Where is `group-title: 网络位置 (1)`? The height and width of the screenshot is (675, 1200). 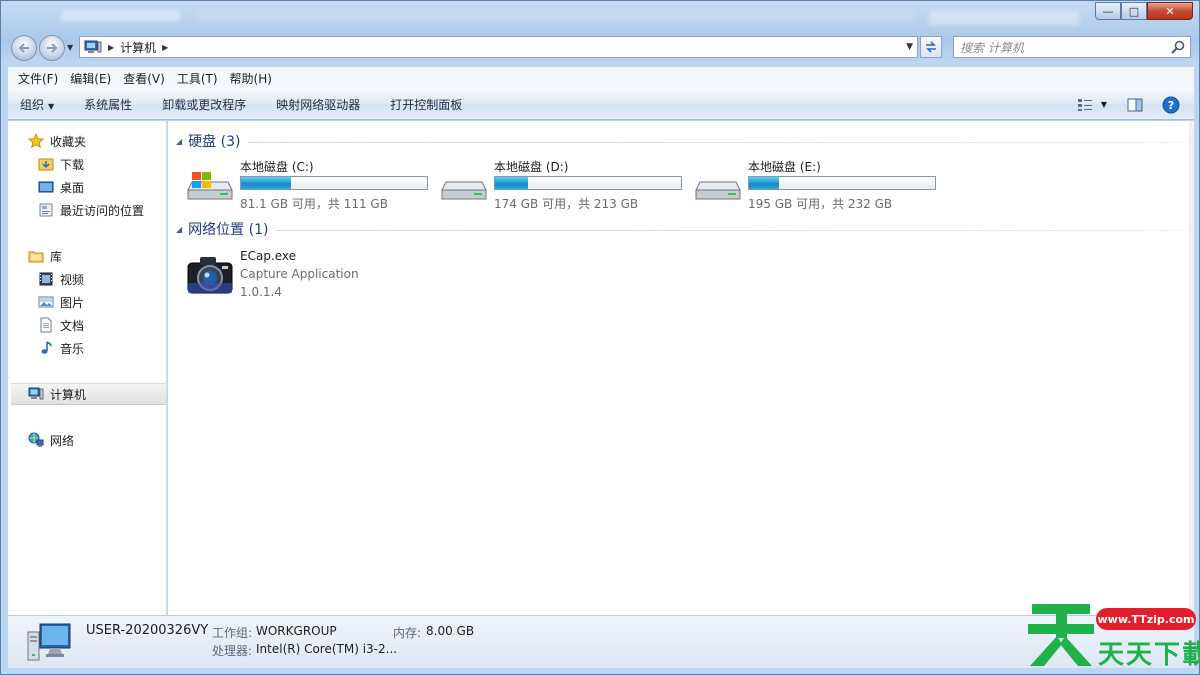
group-title: 网络位置 (1) is located at coordinates (228, 230).